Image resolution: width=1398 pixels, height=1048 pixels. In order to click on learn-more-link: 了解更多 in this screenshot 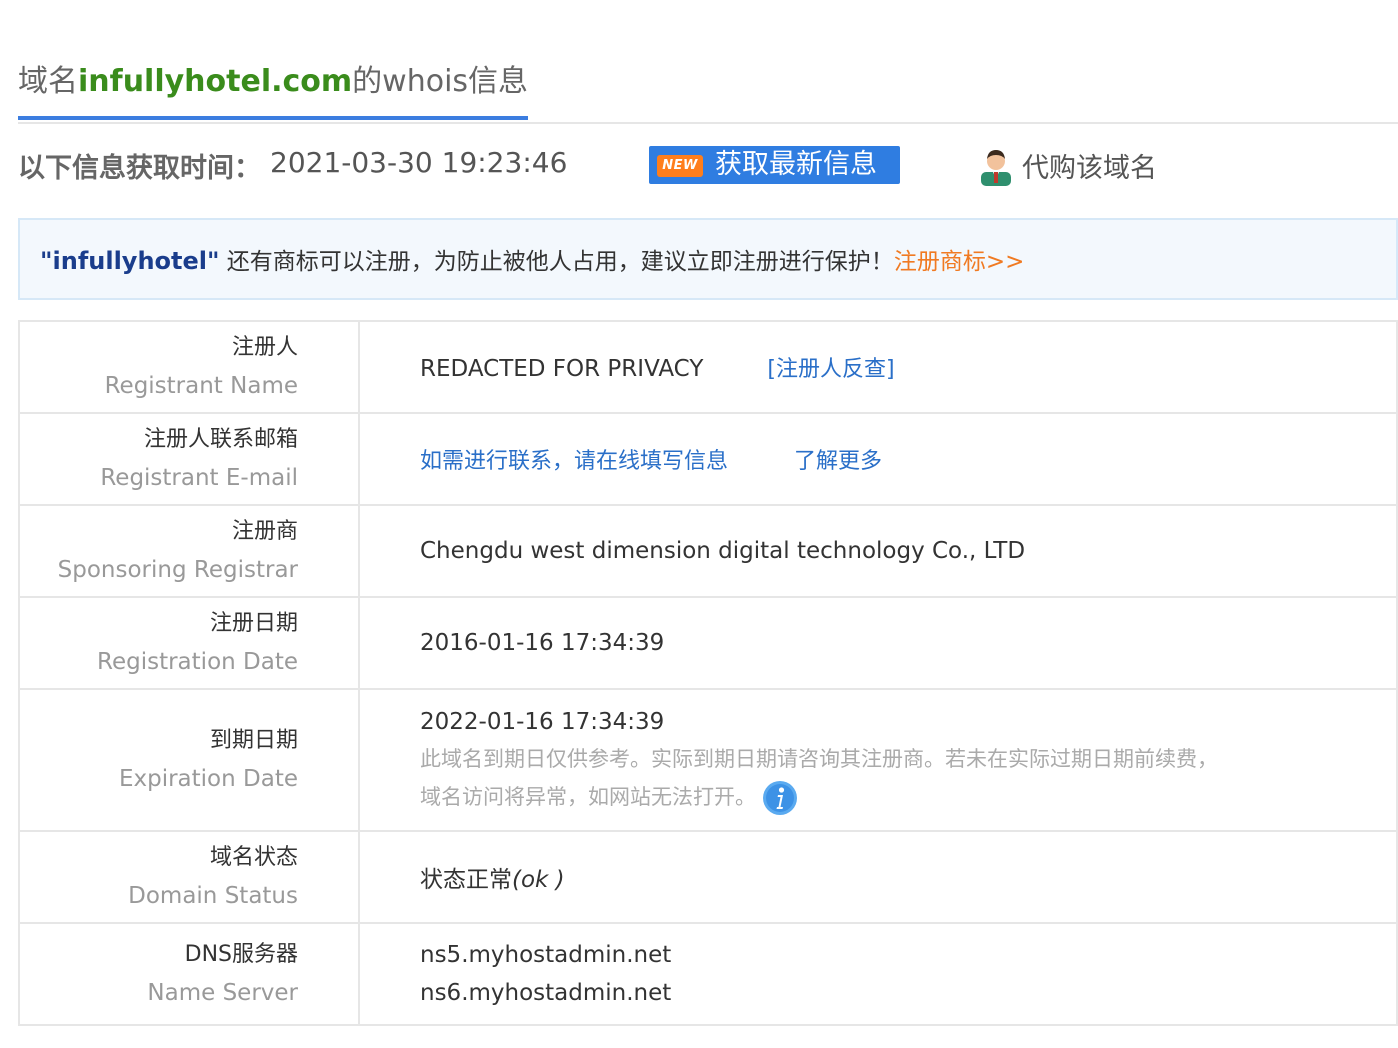, I will do `click(838, 461)`.